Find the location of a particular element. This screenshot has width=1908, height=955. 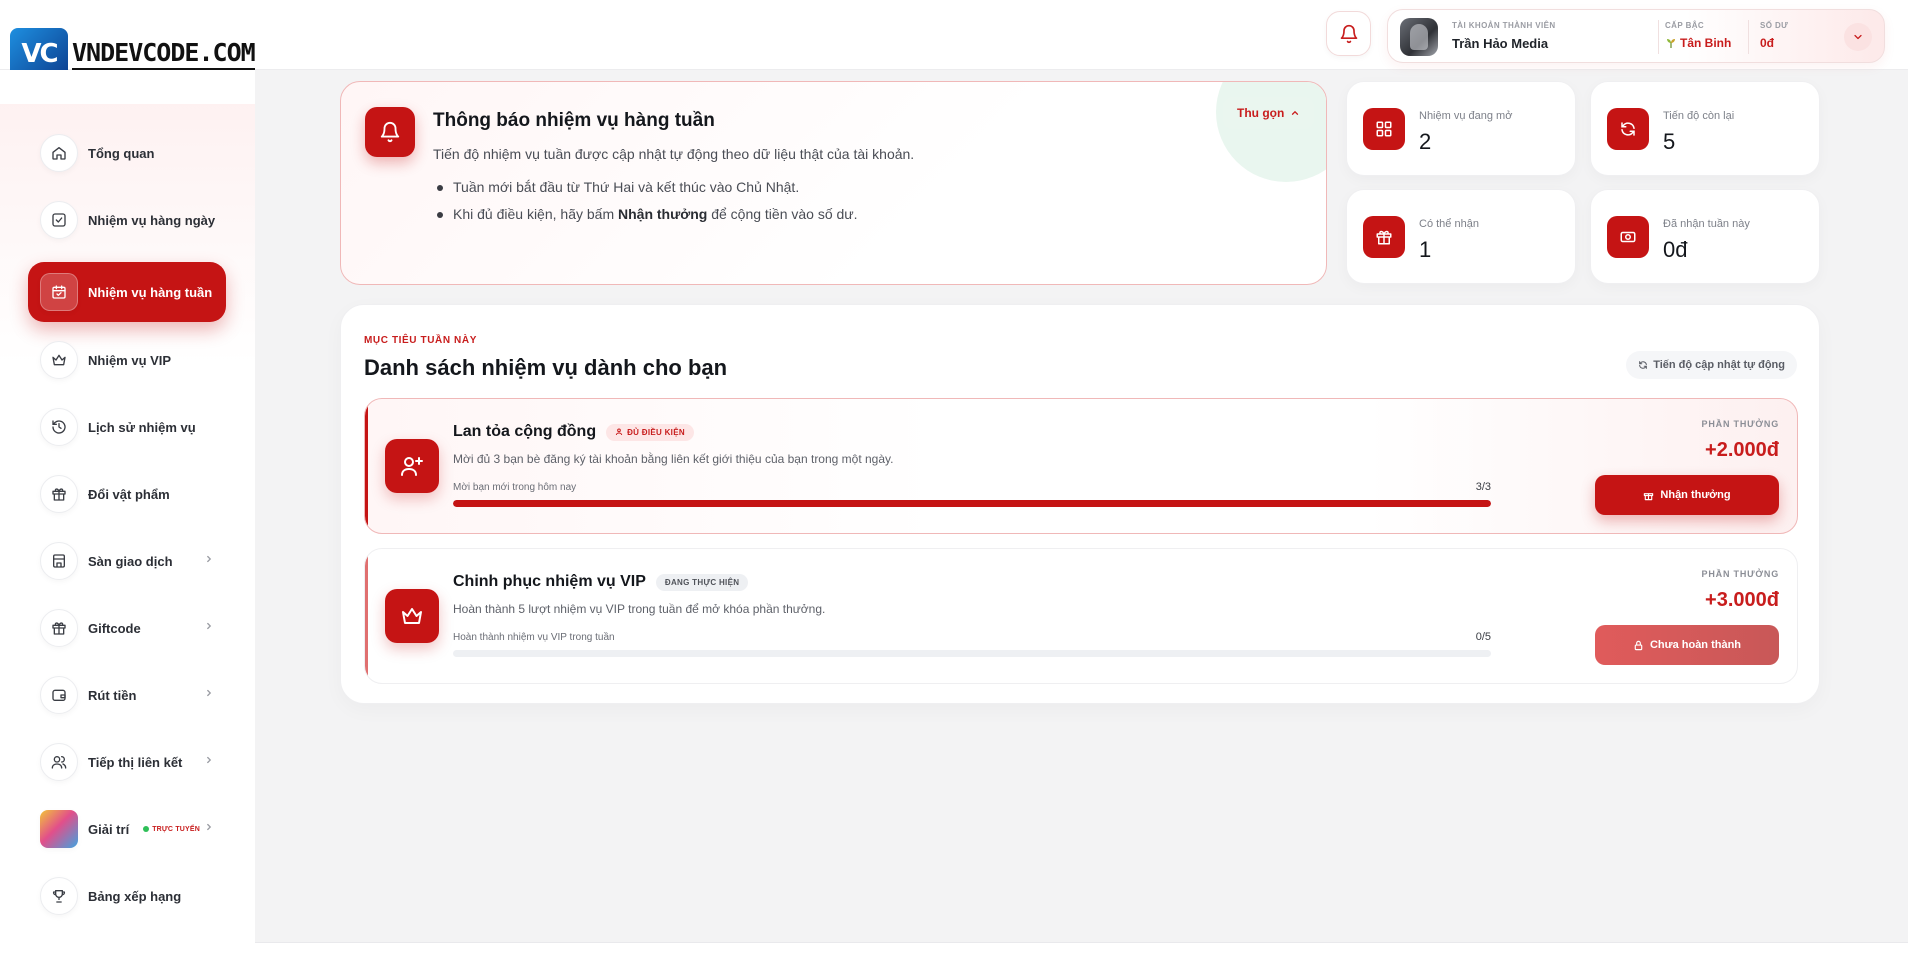

reward-value: +3.000đ is located at coordinates (1742, 600).